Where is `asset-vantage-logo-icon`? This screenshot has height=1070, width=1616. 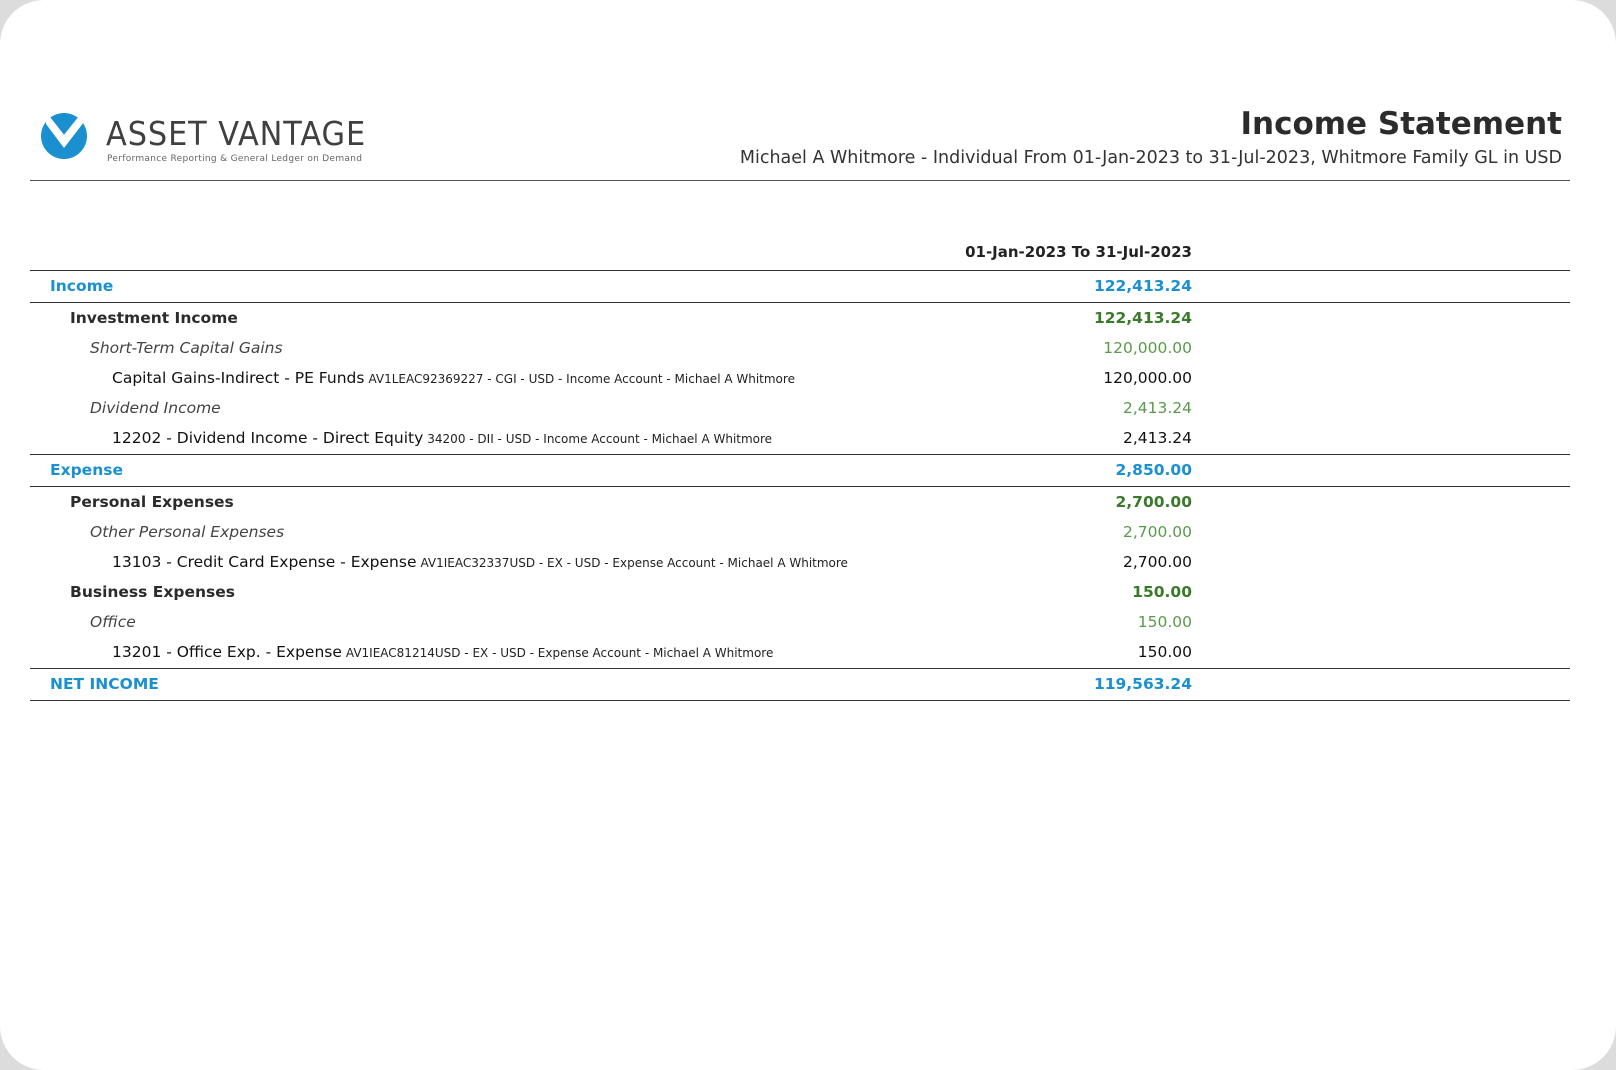
asset-vantage-logo-icon is located at coordinates (65, 133).